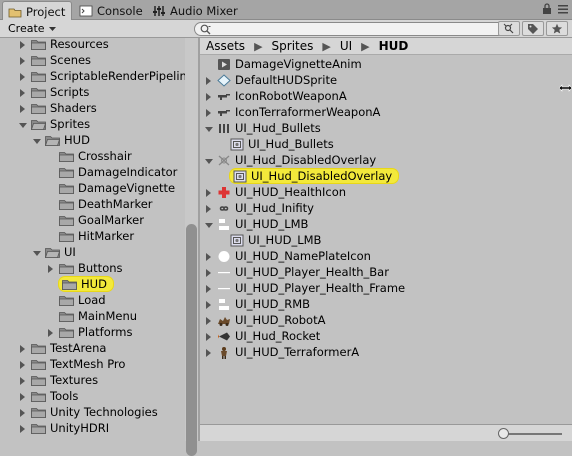 The height and width of the screenshot is (456, 572). I want to click on asset-label: UI_Hud_Bullets, so click(291, 144).